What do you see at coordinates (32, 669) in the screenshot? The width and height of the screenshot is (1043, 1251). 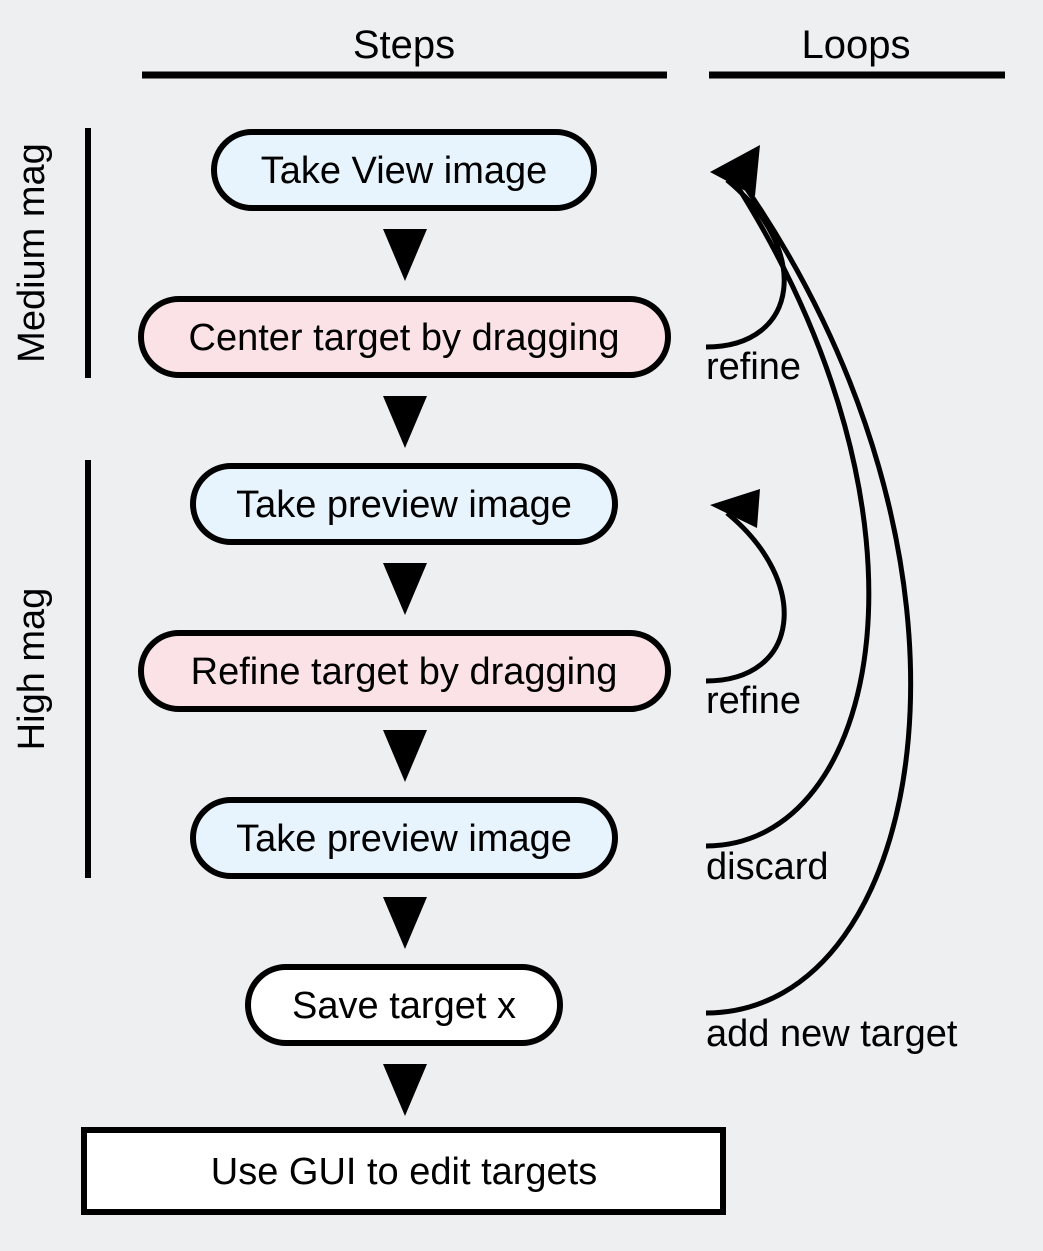 I see `band-label-high-mag: High mag` at bounding box center [32, 669].